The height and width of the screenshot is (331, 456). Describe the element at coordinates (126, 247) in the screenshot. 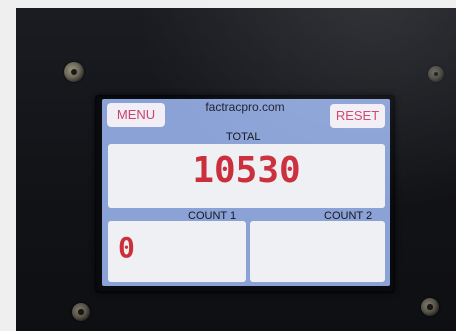

I see `count1-value: 0` at that location.